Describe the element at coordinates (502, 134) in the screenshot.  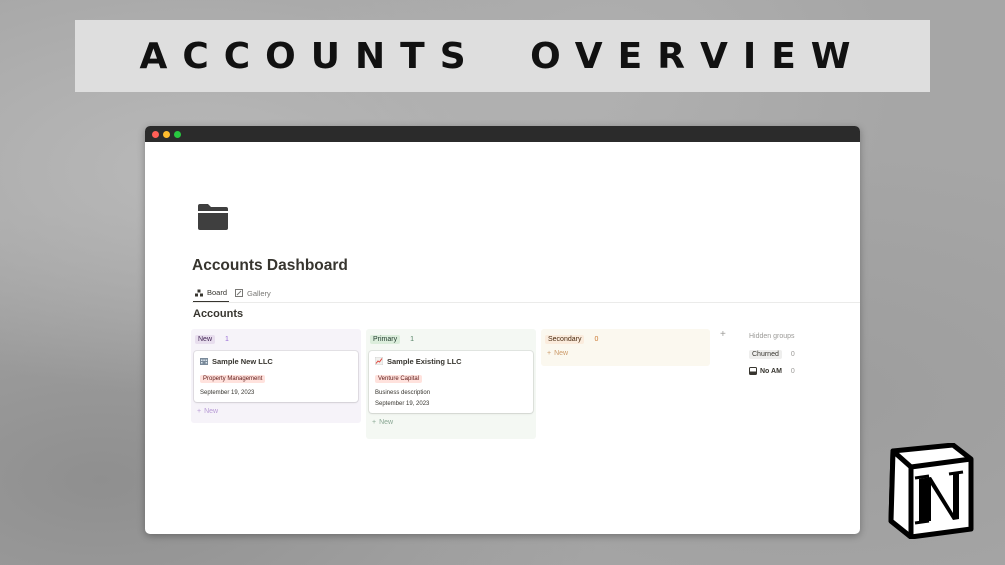
I see `window-titlebar` at that location.